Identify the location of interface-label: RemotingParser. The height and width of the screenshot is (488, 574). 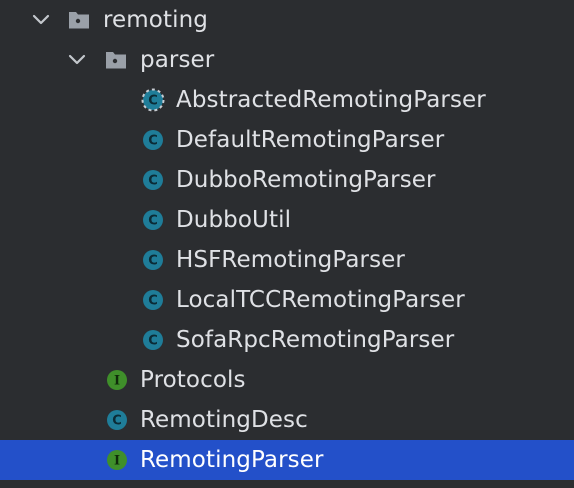
(232, 460).